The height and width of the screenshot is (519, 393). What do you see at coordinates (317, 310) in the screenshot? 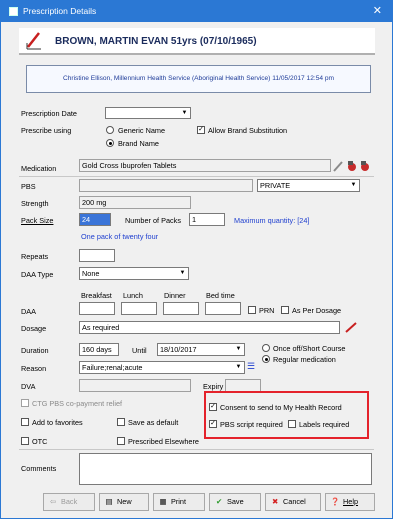
I see `as-per-dosage-label: As Per Dosage` at bounding box center [317, 310].